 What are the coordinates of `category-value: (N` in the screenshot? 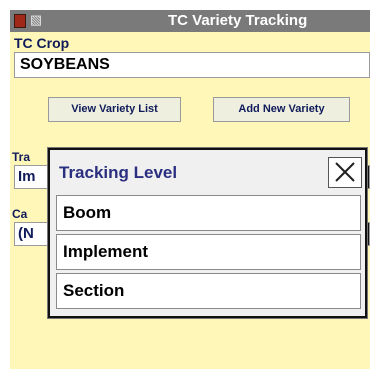 It's located at (26, 233).